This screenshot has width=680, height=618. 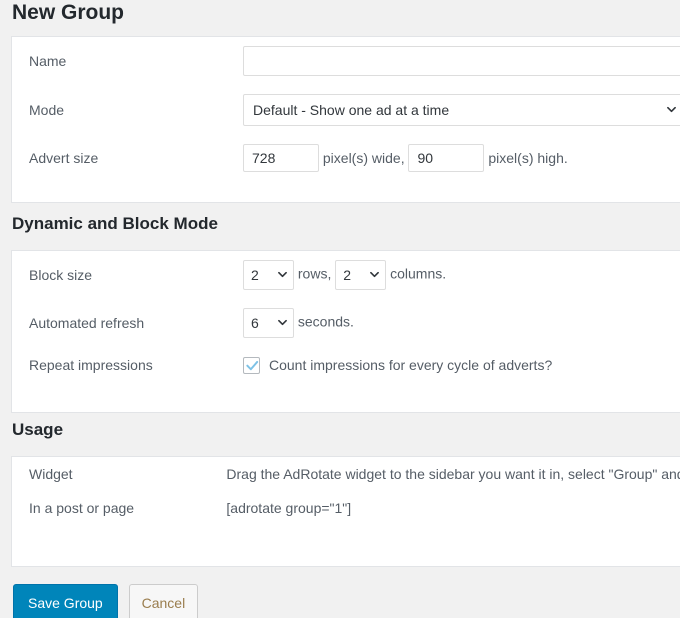 I want to click on repeat-impressions-checkbox, so click(x=251, y=365).